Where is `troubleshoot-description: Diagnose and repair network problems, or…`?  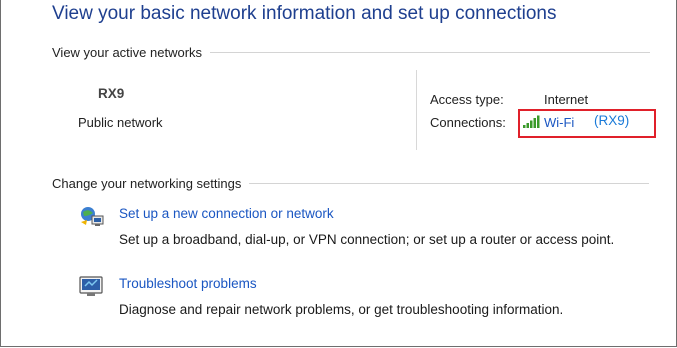 troubleshoot-description: Diagnose and repair network problems, or… is located at coordinates (341, 309).